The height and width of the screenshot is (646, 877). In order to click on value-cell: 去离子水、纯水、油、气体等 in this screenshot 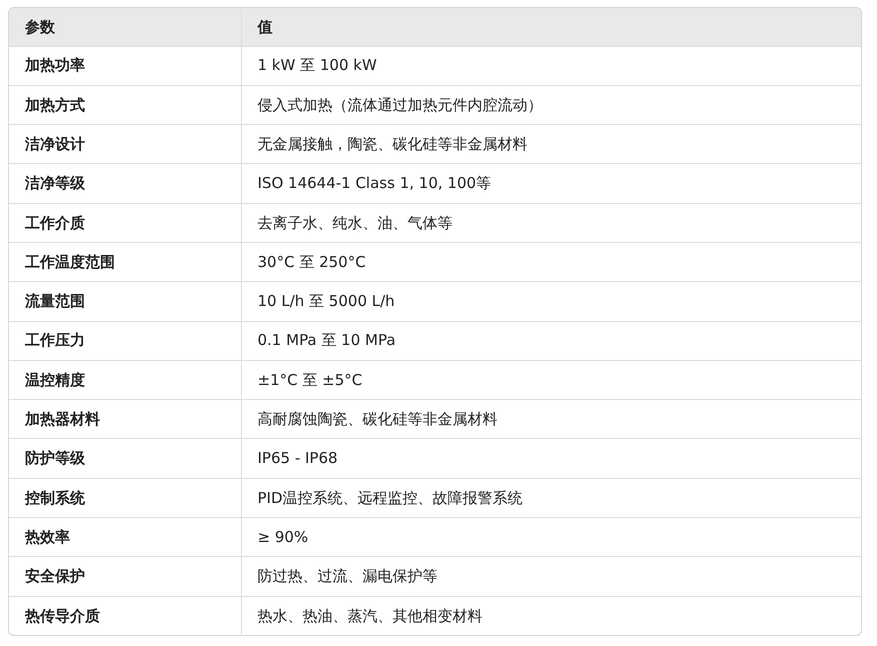, I will do `click(551, 222)`.